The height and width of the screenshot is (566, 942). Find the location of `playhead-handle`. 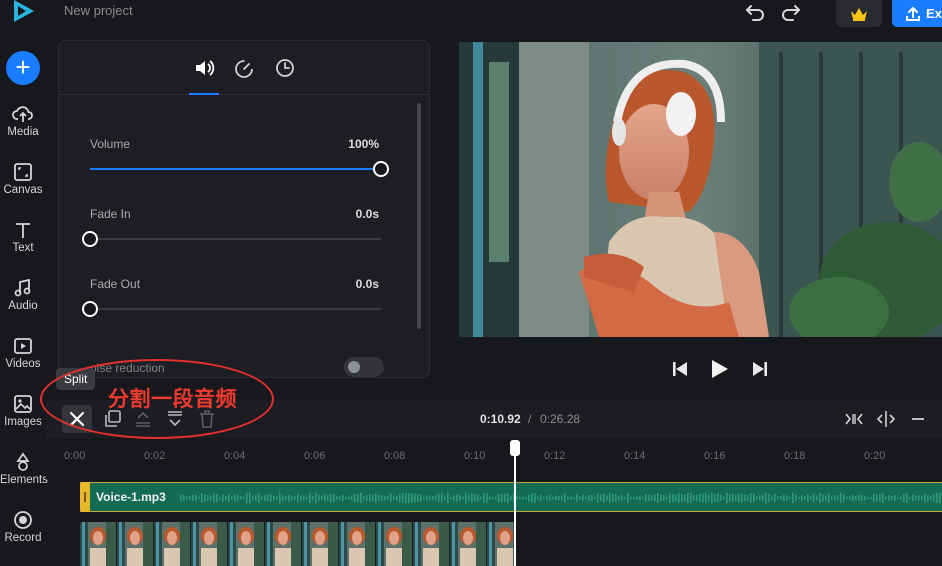

playhead-handle is located at coordinates (515, 448).